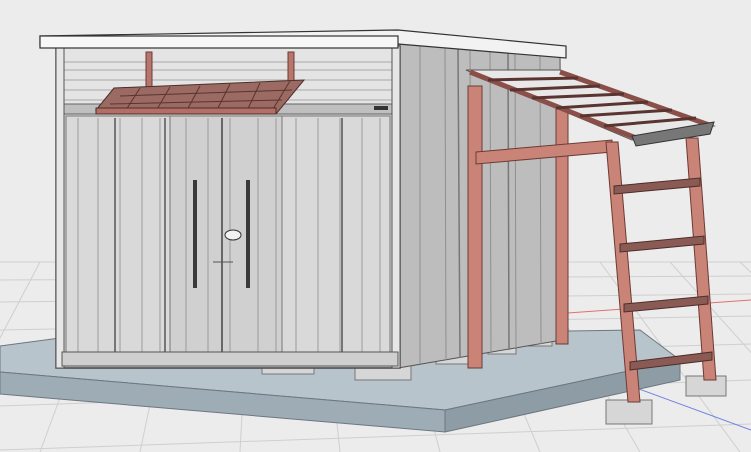  I want to click on door-handle-right, so click(248, 234).